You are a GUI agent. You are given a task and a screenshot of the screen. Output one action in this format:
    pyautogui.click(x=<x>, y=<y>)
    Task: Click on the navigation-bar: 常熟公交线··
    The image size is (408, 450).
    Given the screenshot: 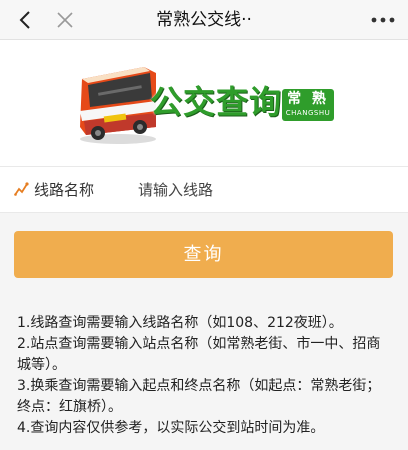 What is the action you would take?
    pyautogui.click(x=204, y=20)
    